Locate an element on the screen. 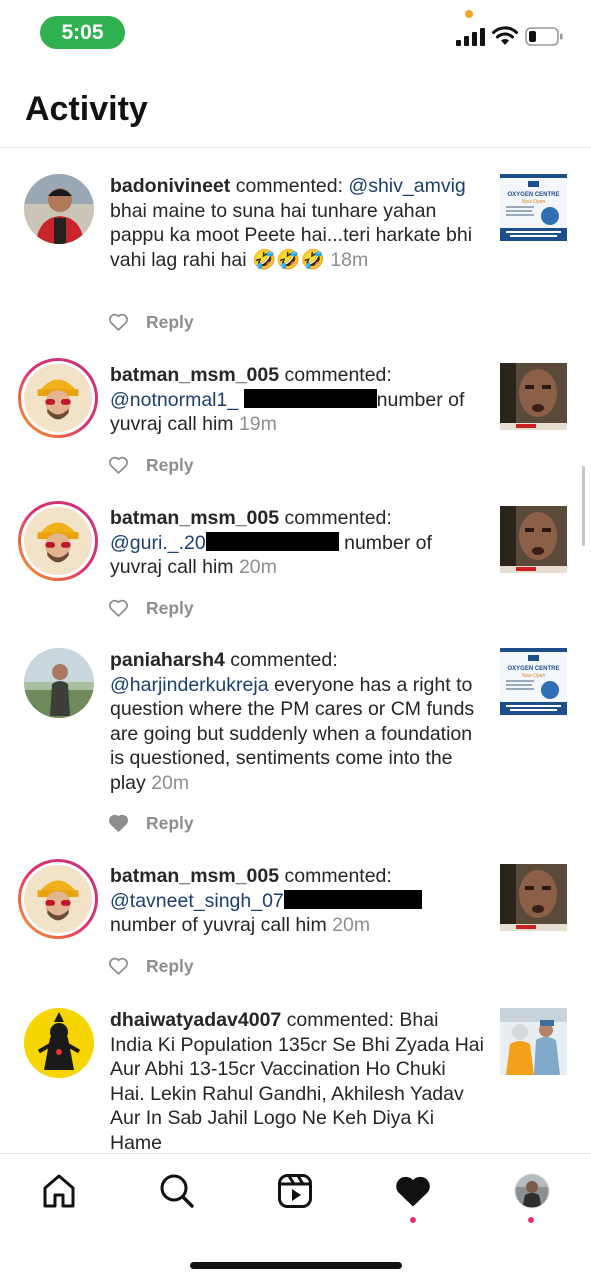 This screenshot has width=591, height=1280. activity-header: Activity is located at coordinates (295, 109).